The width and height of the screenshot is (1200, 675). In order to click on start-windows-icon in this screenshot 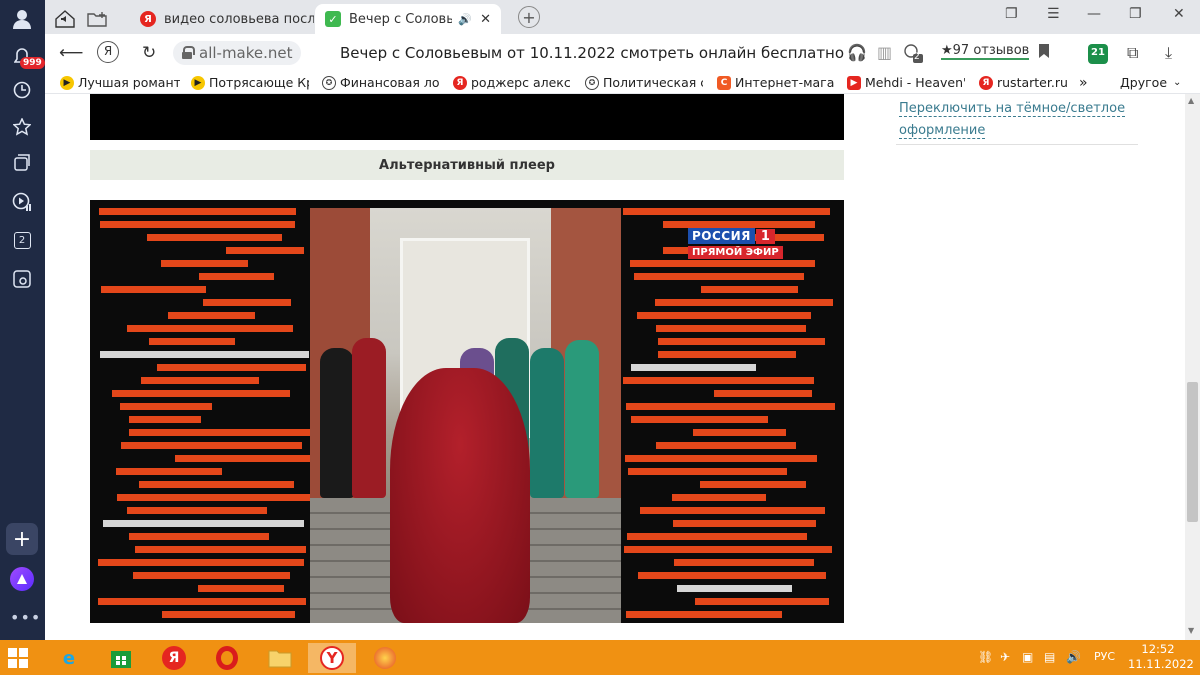, I will do `click(18, 658)`.